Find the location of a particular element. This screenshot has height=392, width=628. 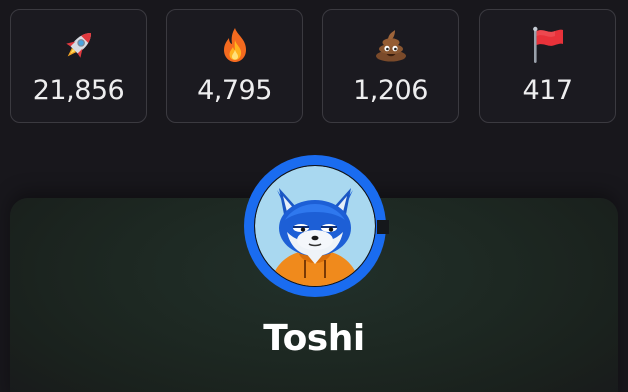

profile-name: Toshi is located at coordinates (314, 338).